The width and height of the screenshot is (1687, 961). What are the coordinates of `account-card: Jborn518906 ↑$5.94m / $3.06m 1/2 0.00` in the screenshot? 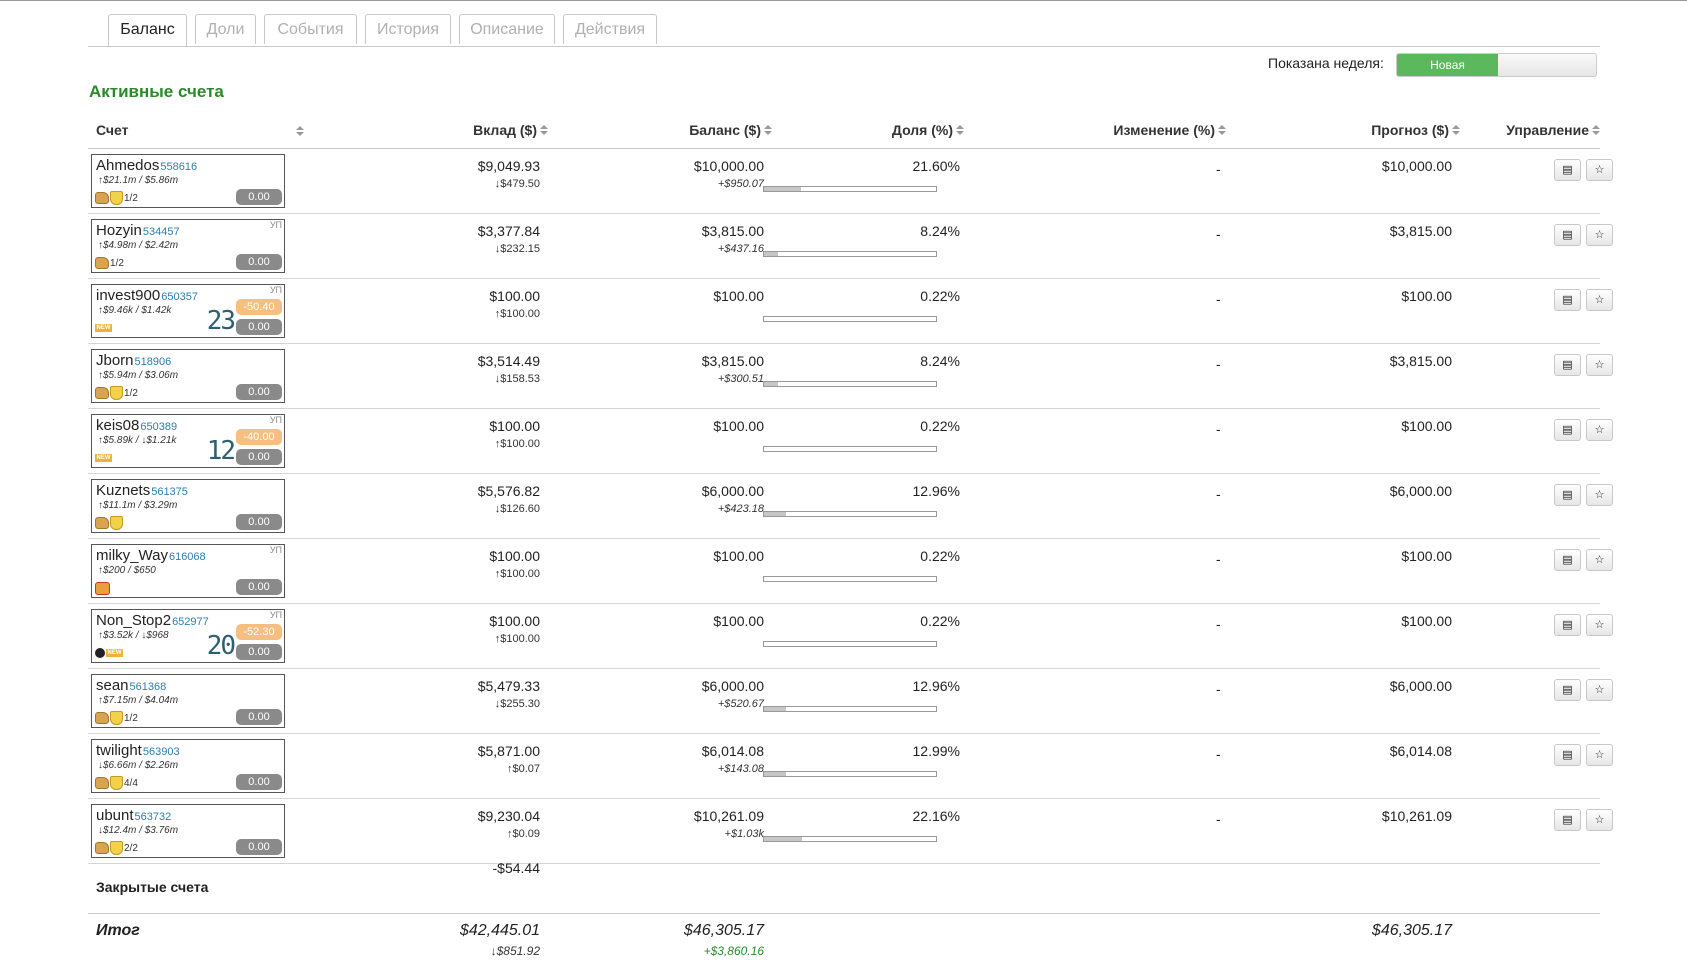 It's located at (188, 376).